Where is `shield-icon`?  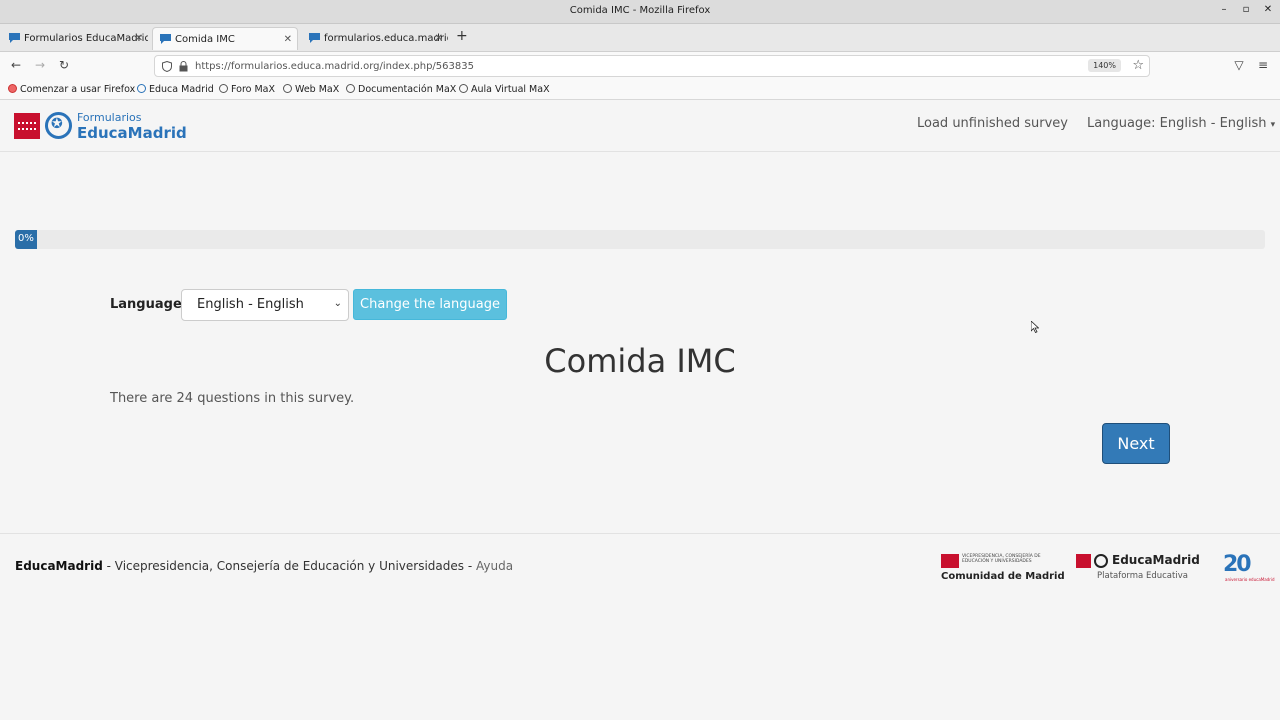 shield-icon is located at coordinates (167, 66).